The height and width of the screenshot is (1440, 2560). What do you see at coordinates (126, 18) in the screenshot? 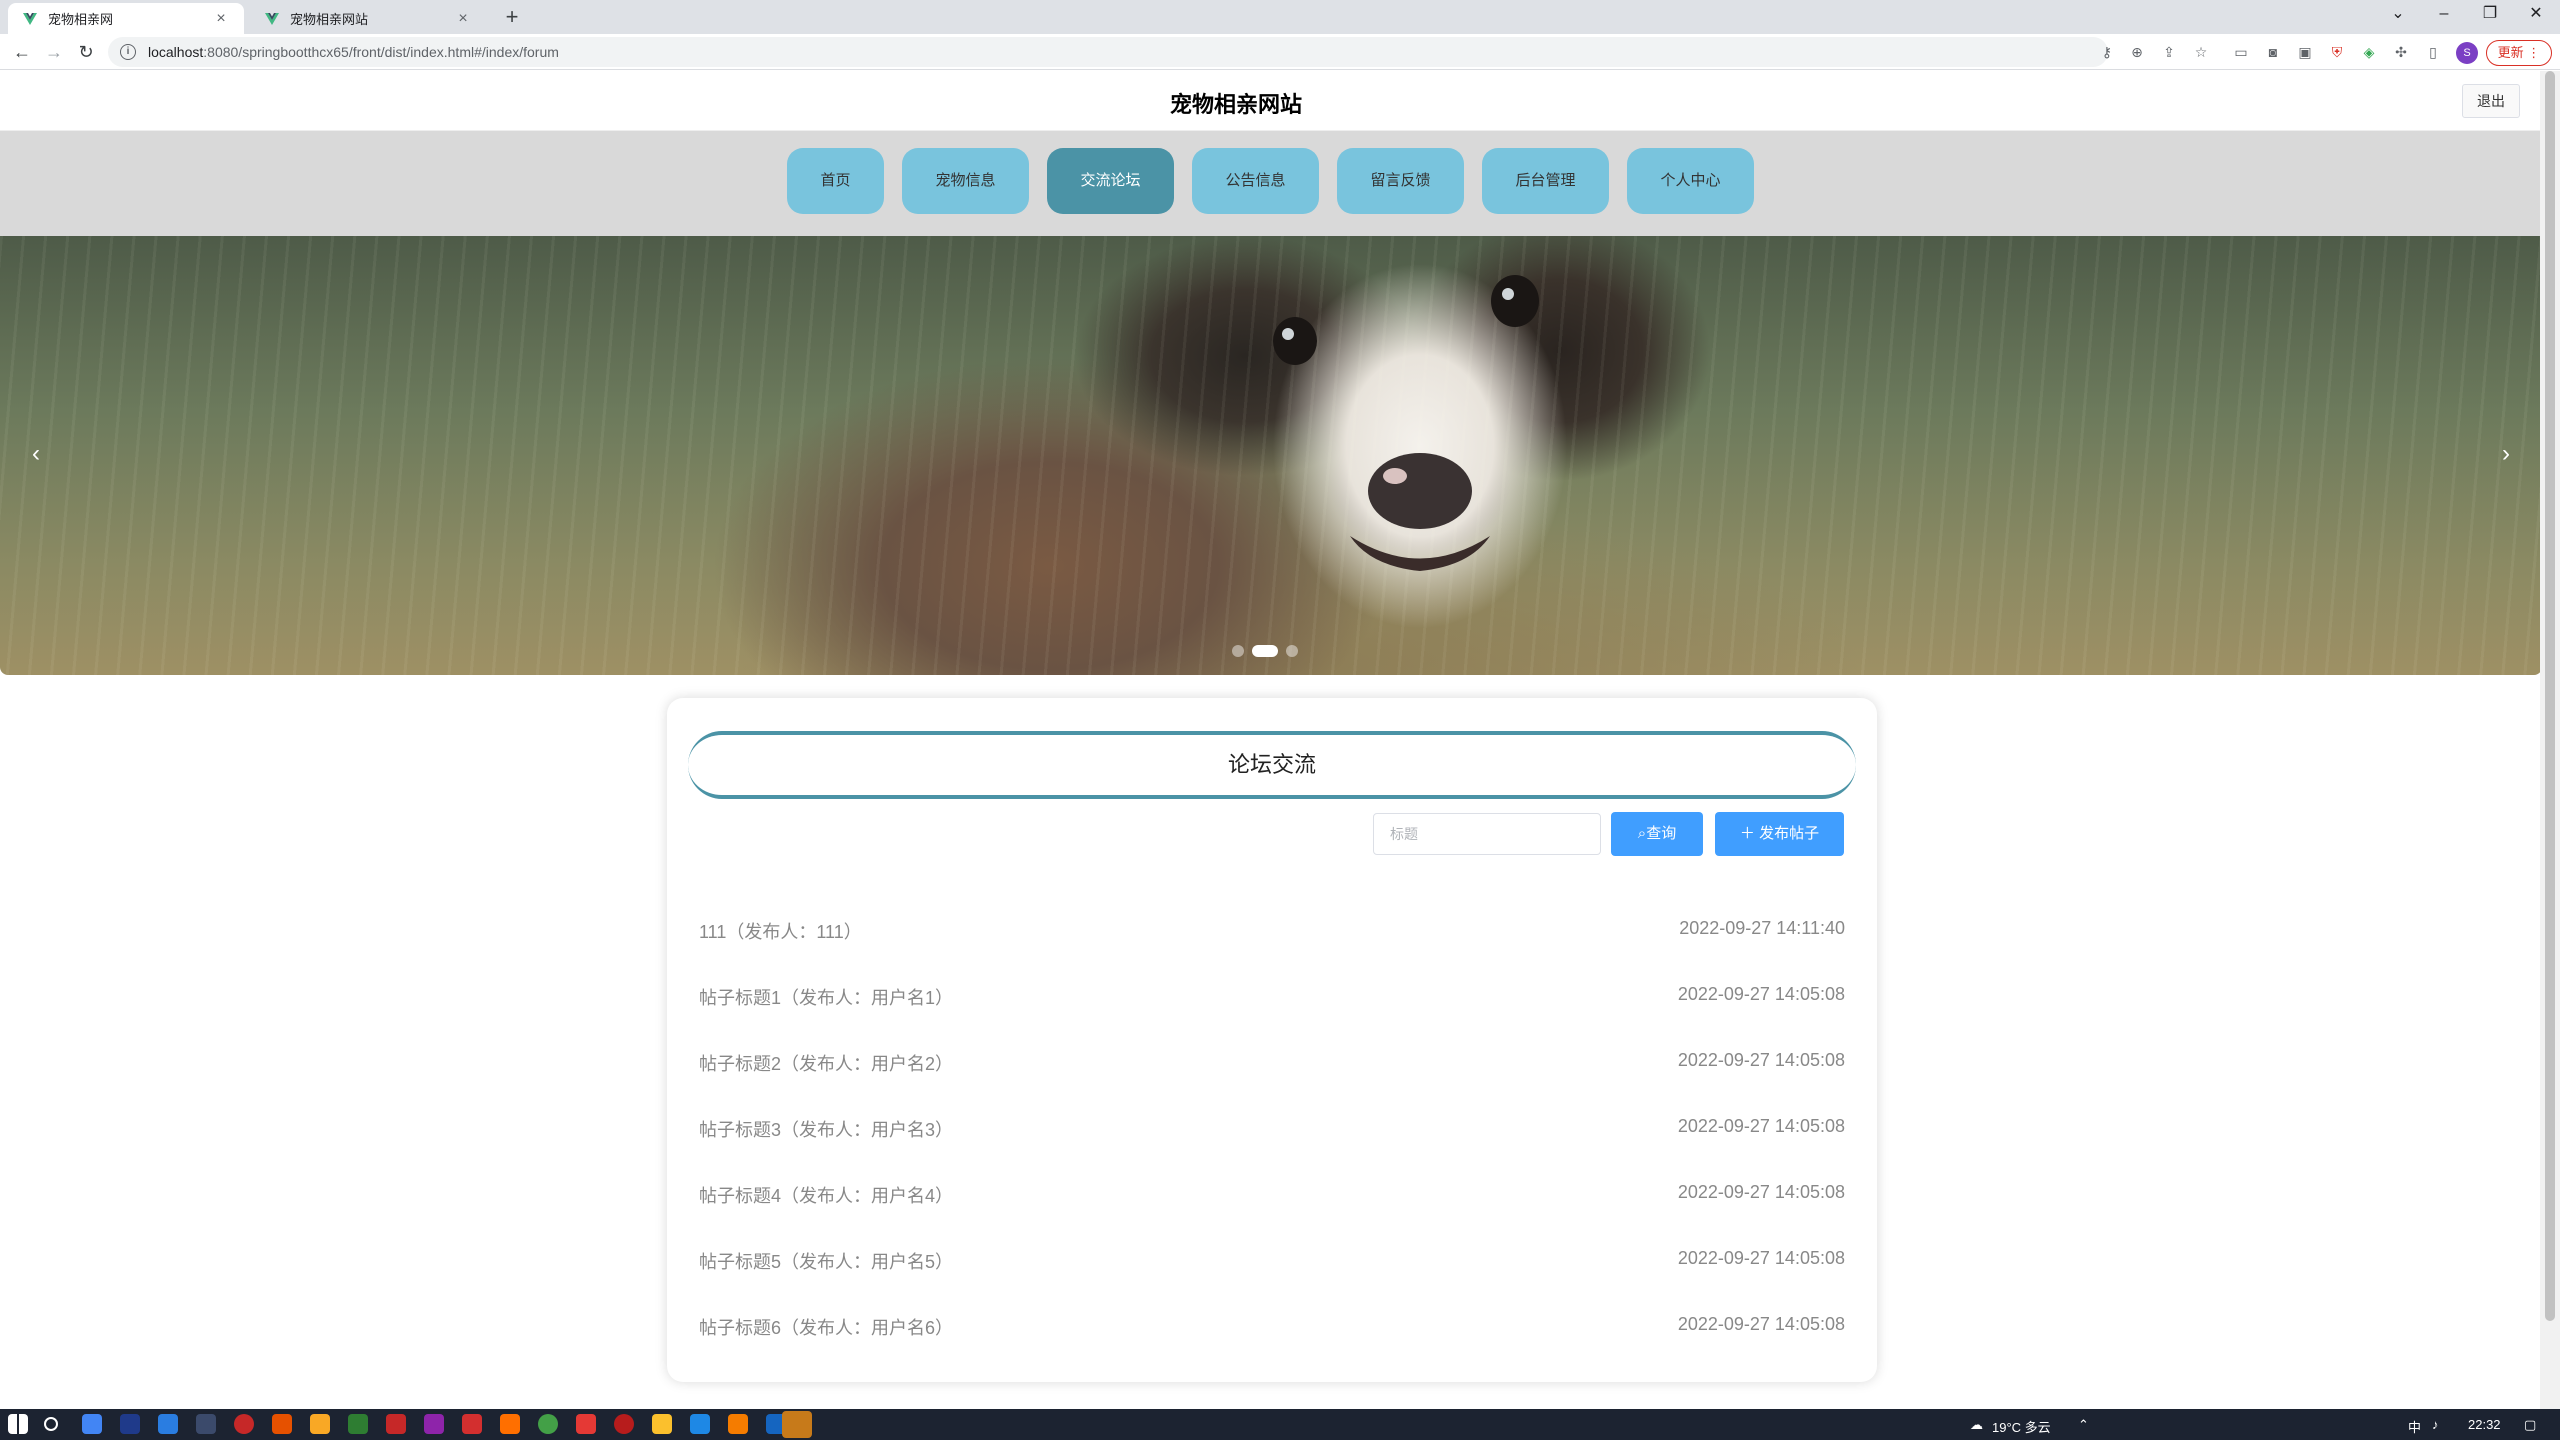
I see `browser-tab-1: 宠物相亲网 ×` at bounding box center [126, 18].